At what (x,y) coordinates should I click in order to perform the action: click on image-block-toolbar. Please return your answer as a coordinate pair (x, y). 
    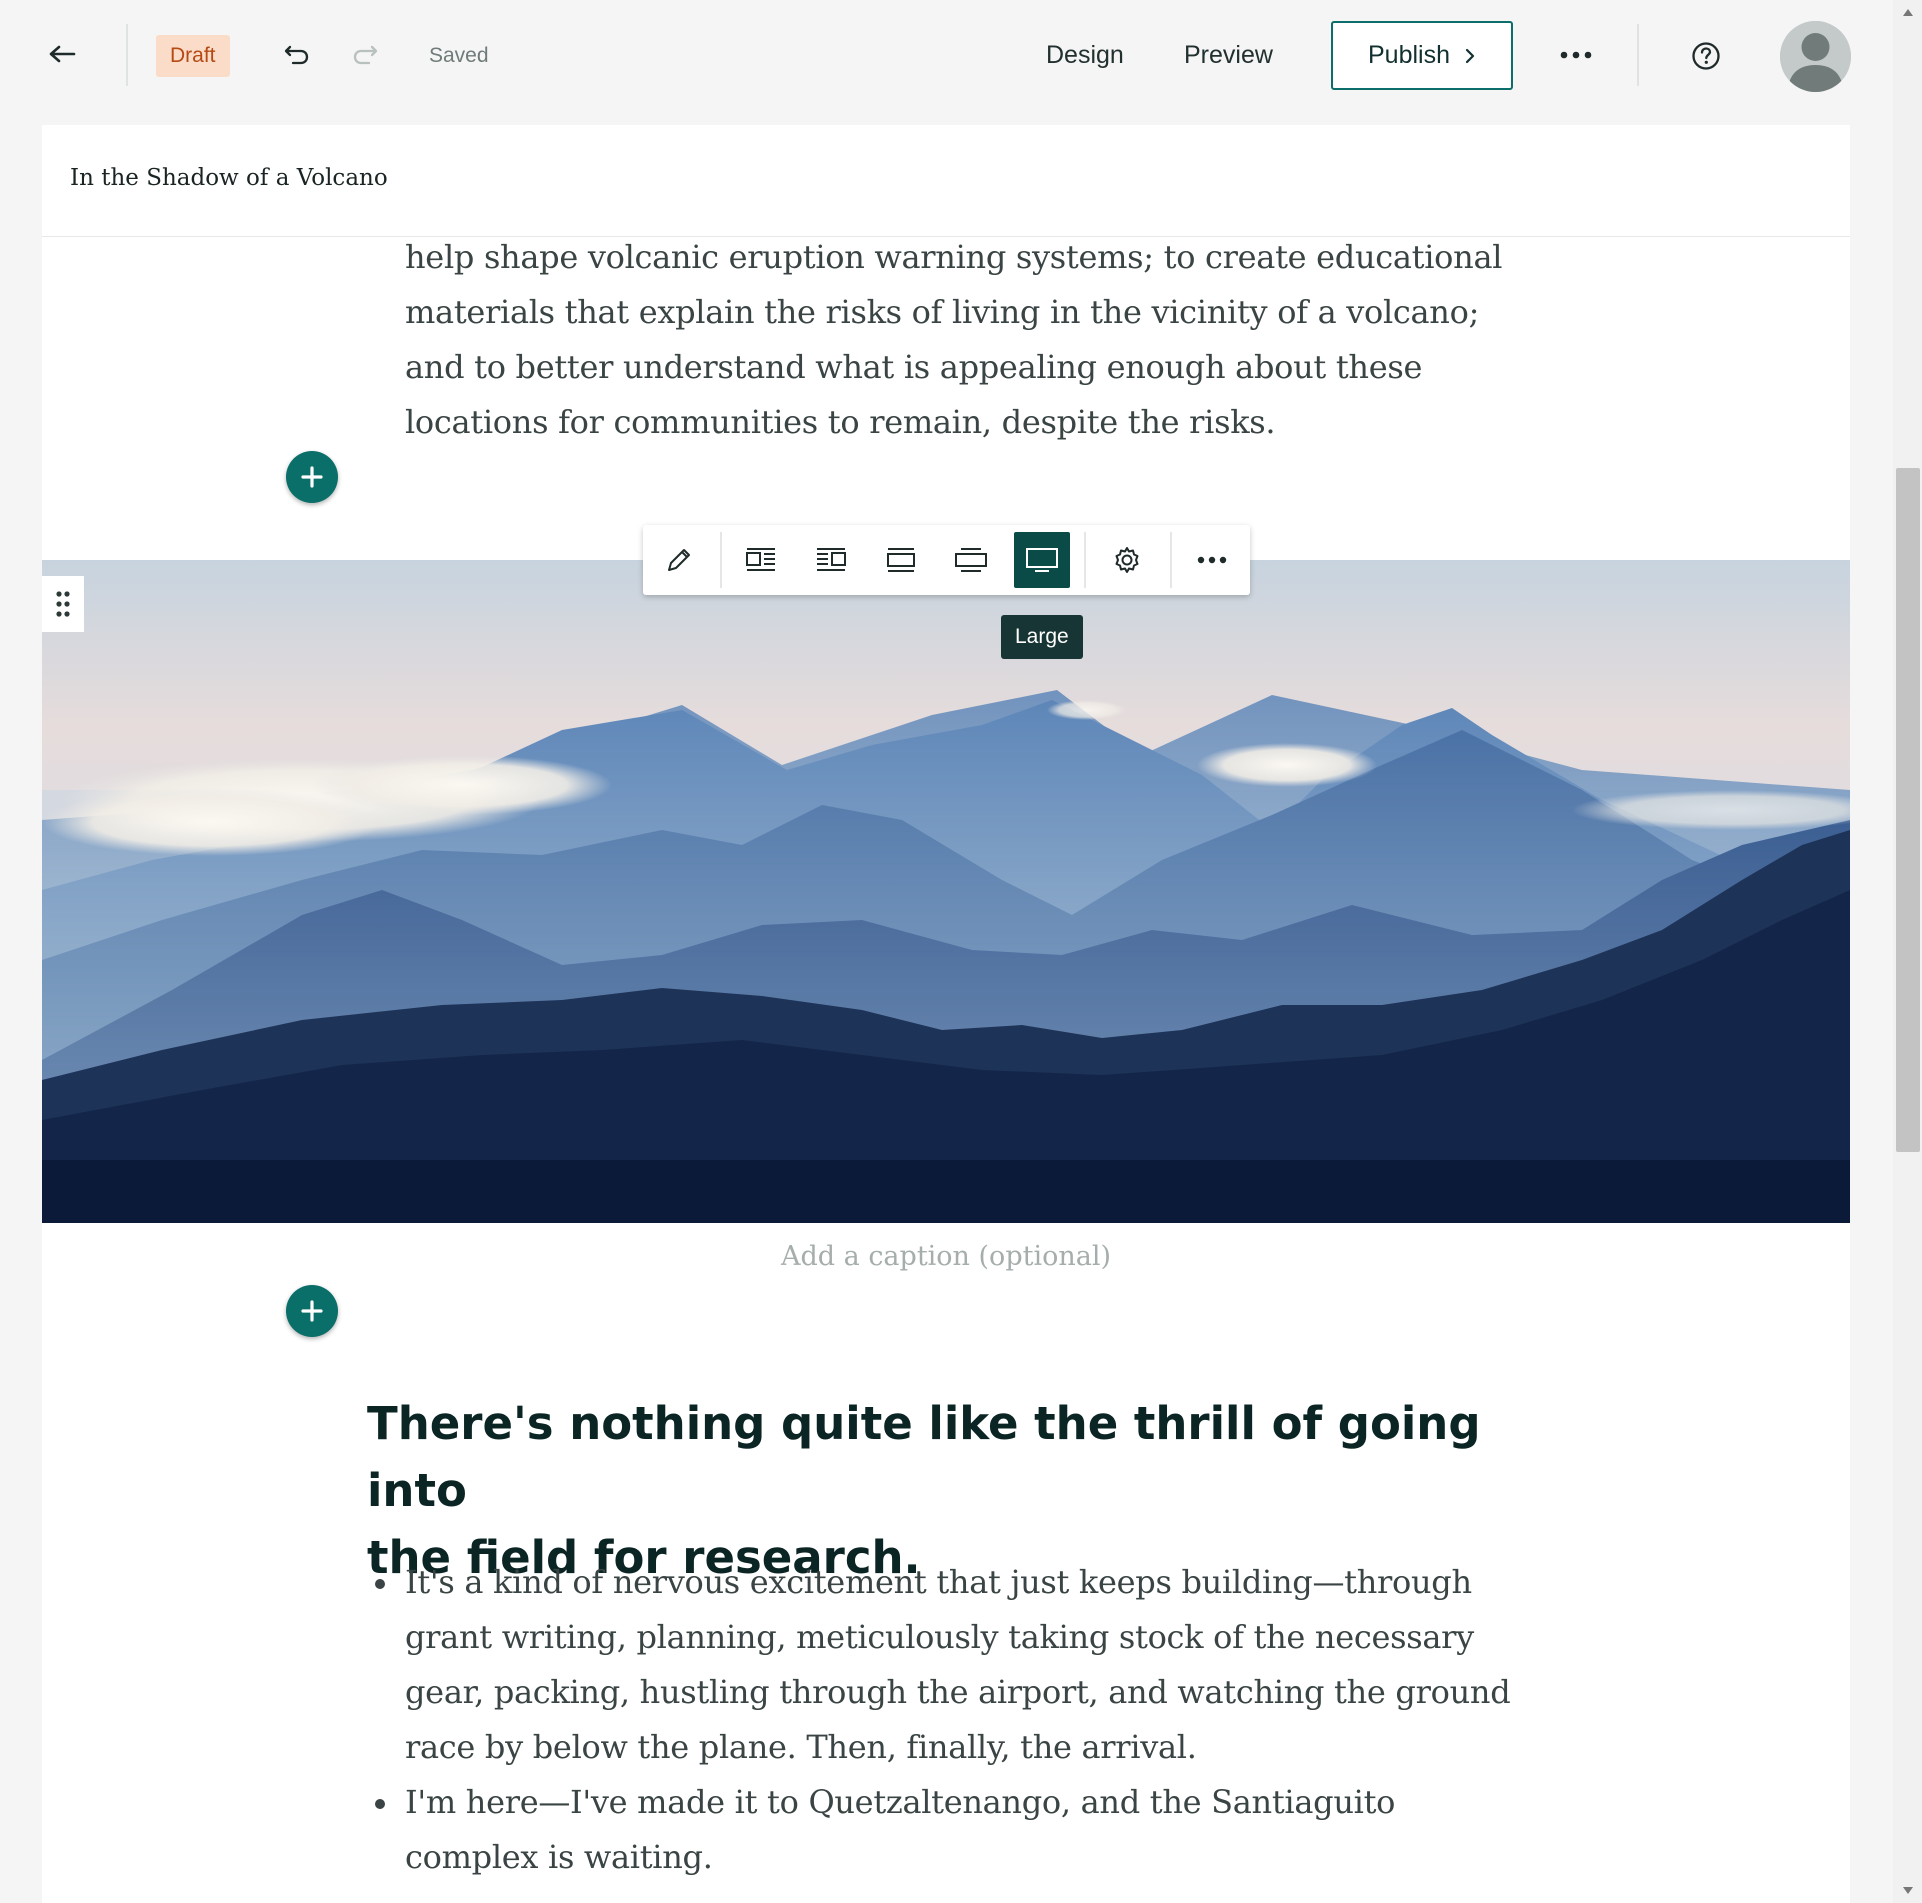
    Looking at the image, I should click on (946, 560).